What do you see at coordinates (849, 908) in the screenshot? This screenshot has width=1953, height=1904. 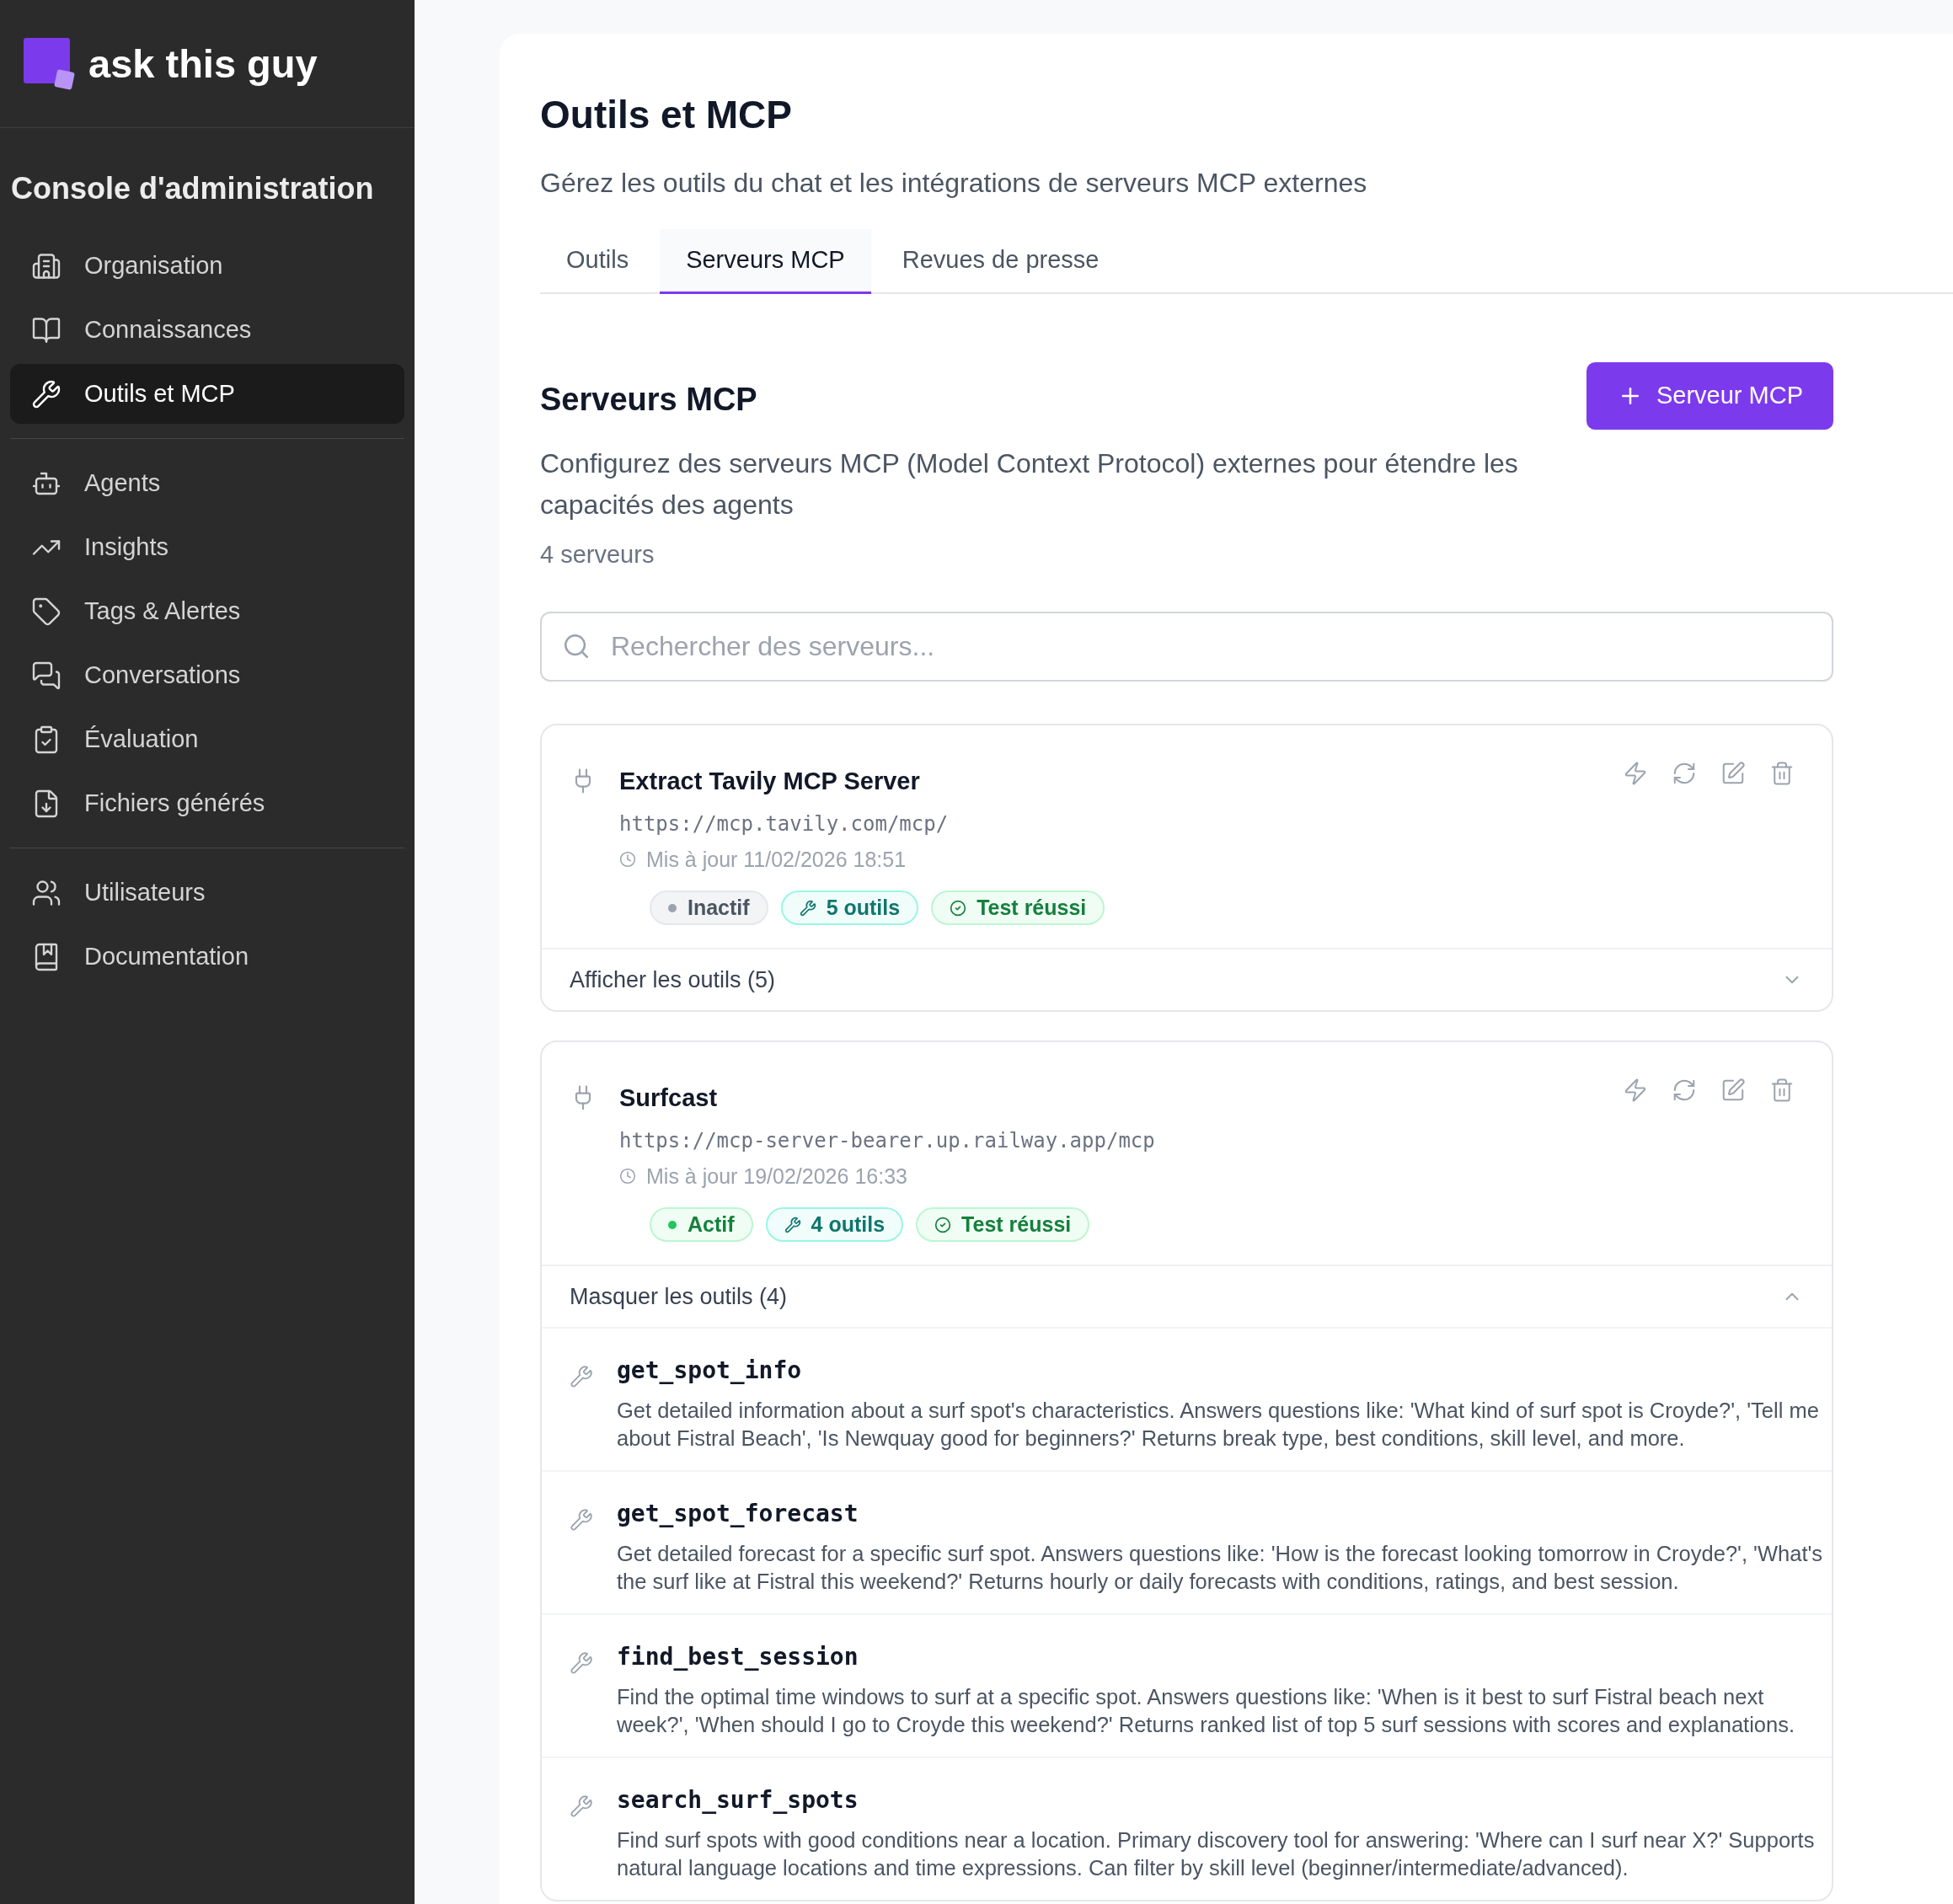 I see `tools-count-badge: 5 outils` at bounding box center [849, 908].